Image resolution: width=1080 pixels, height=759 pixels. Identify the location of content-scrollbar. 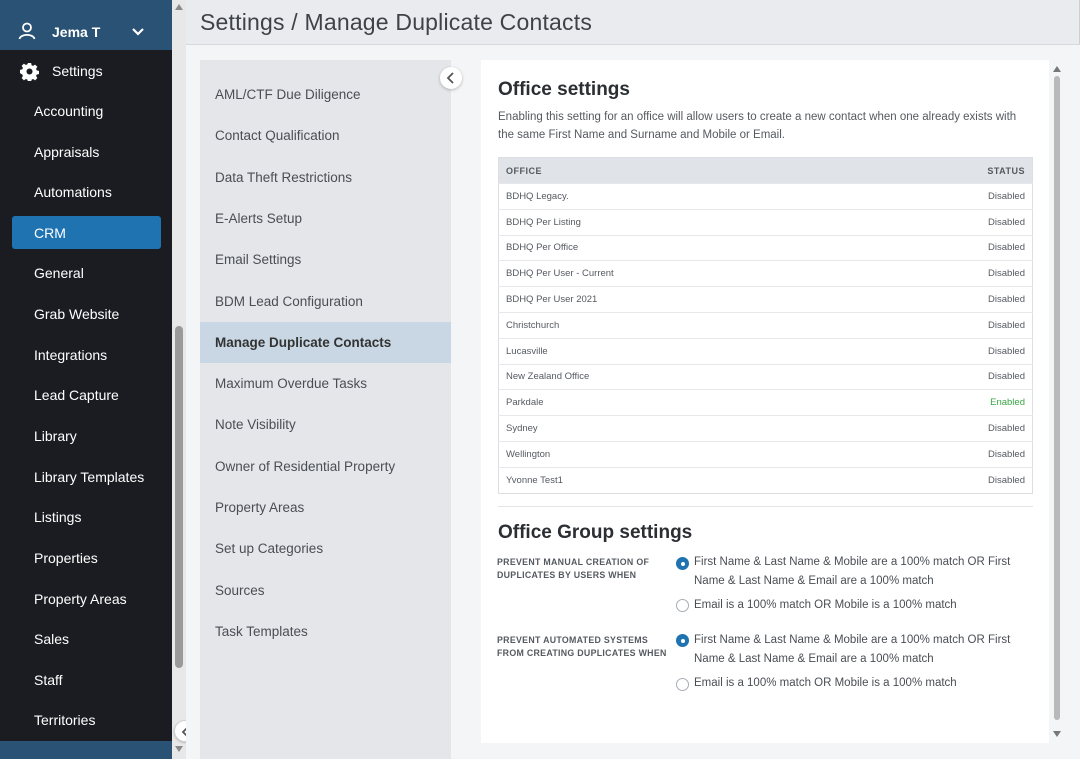
(1058, 401).